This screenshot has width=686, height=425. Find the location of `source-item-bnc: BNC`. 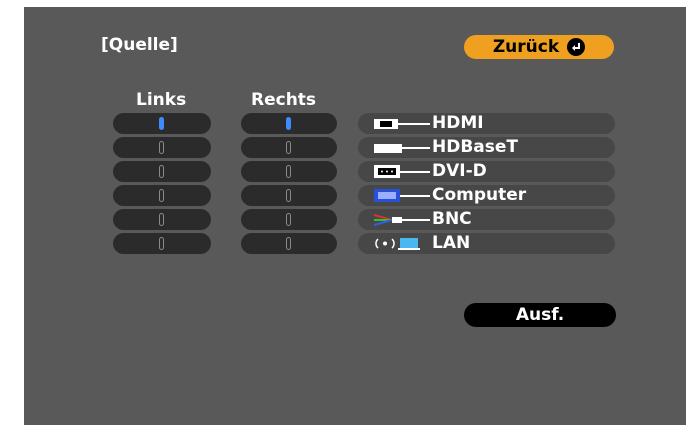

source-item-bnc: BNC is located at coordinates (486, 219).